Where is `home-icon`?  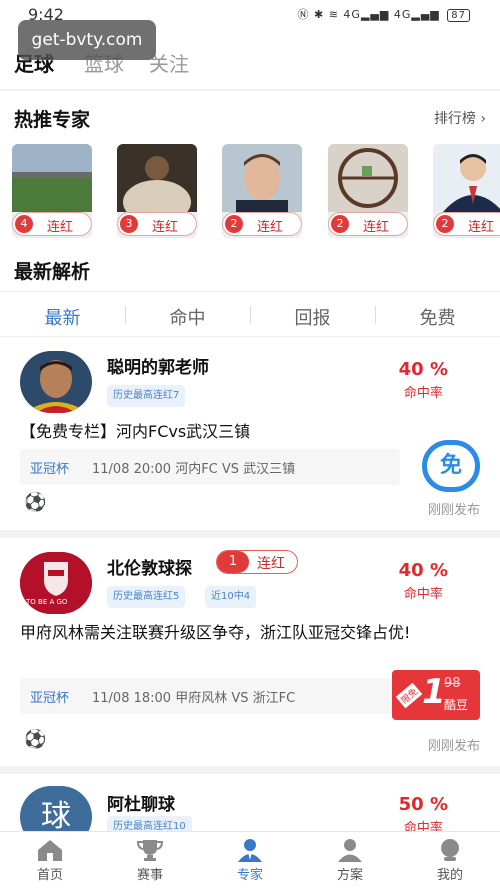
home-icon is located at coordinates (50, 850).